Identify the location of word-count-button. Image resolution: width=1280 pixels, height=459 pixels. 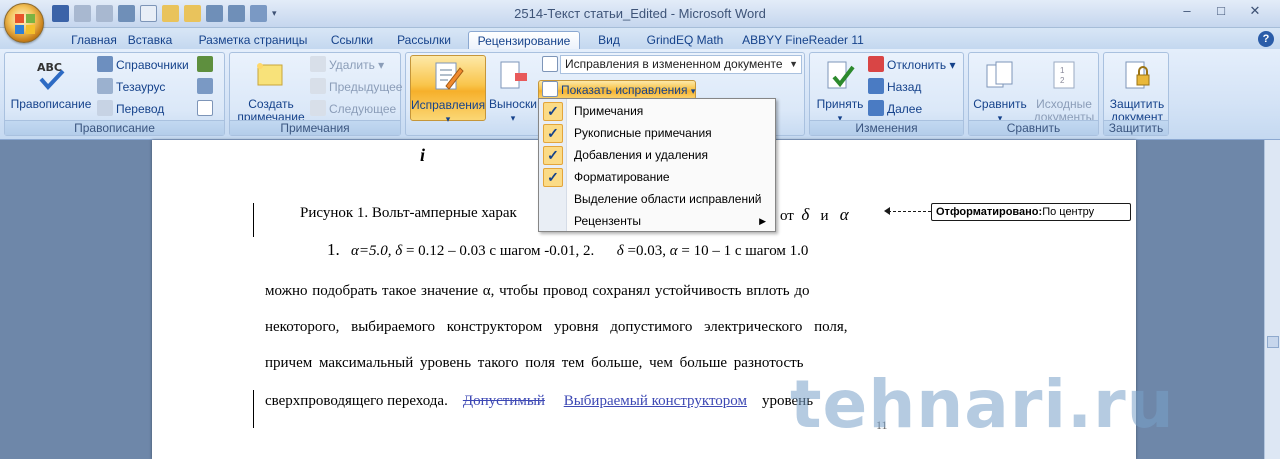
(206, 109).